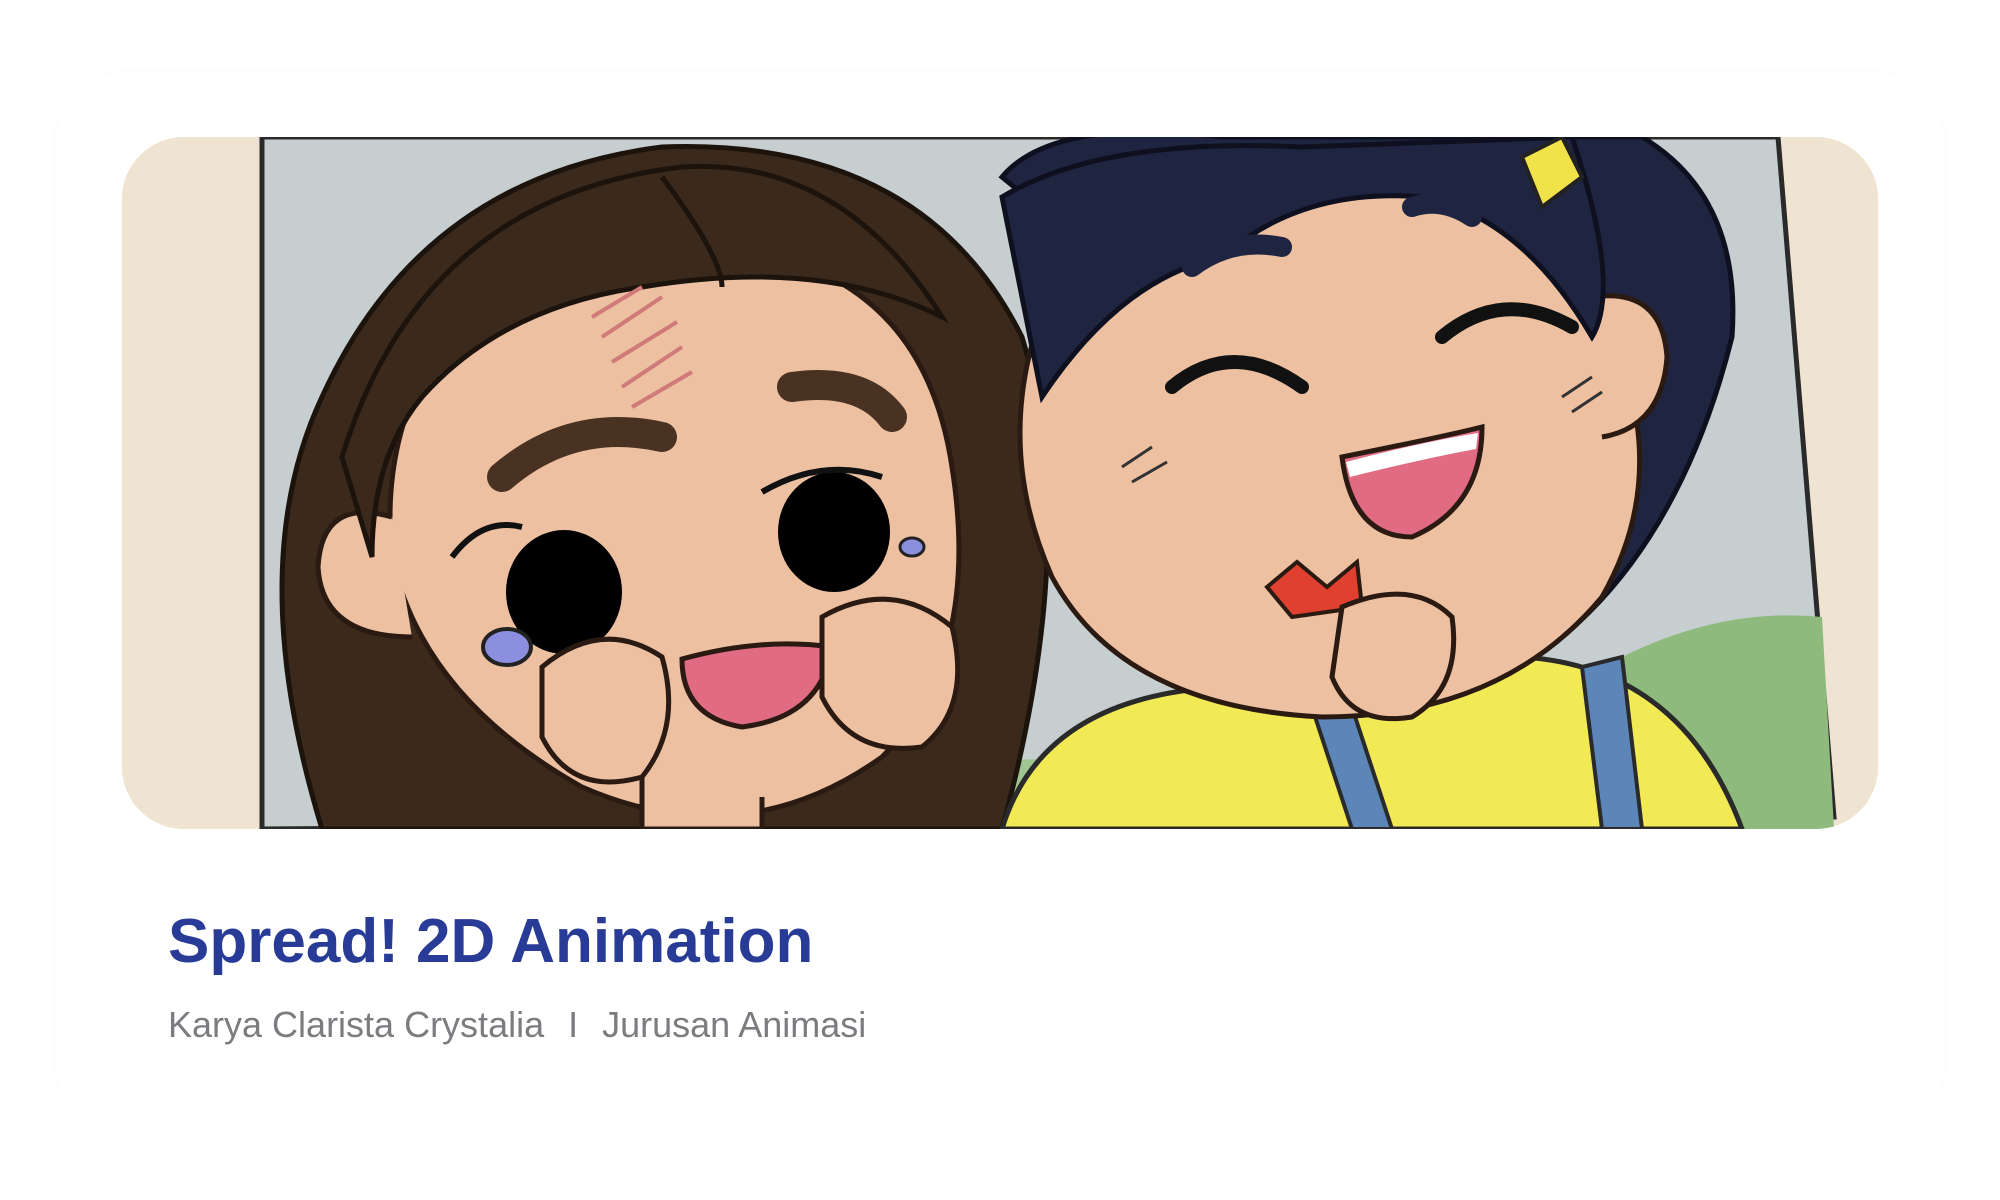 The width and height of the screenshot is (2000, 1200). What do you see at coordinates (356, 1024) in the screenshot?
I see `author-name: Karya Clarista Crystalia` at bounding box center [356, 1024].